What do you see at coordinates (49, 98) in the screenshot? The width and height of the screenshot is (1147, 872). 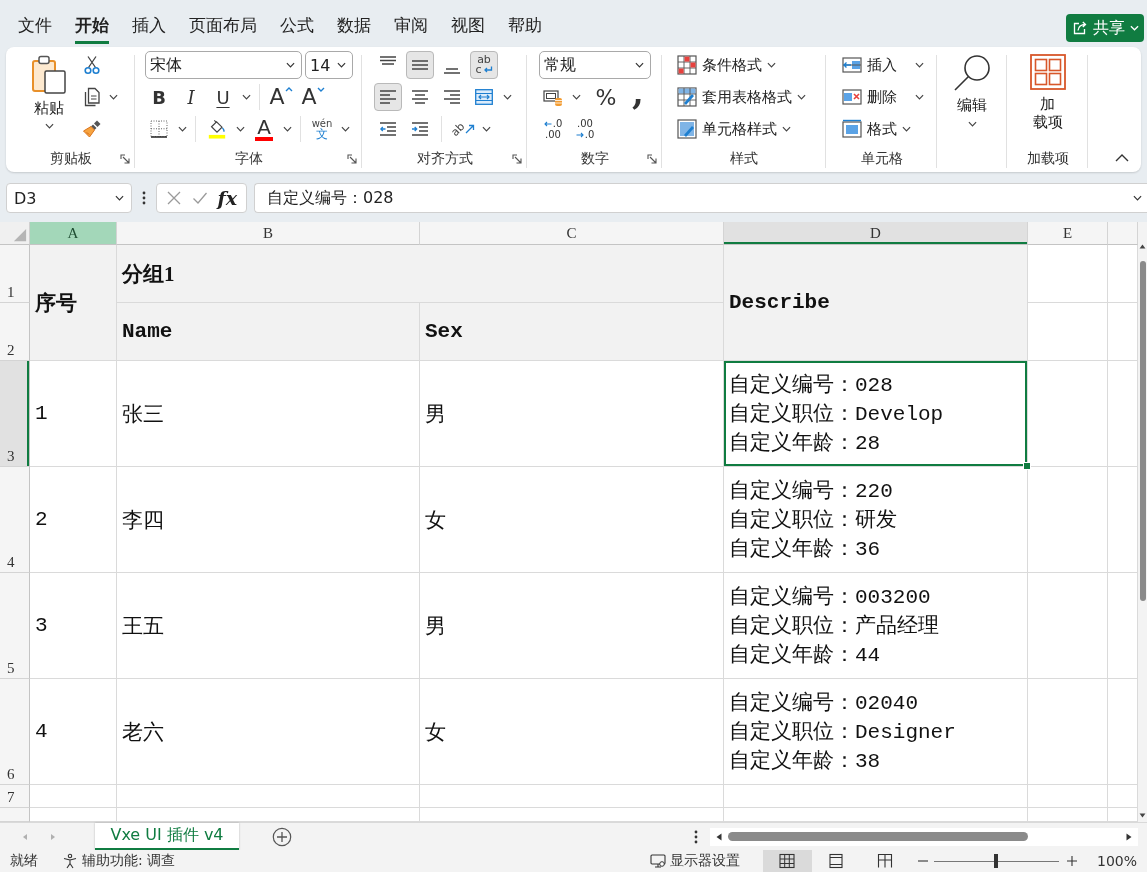 I see `paste-button: 粘贴` at bounding box center [49, 98].